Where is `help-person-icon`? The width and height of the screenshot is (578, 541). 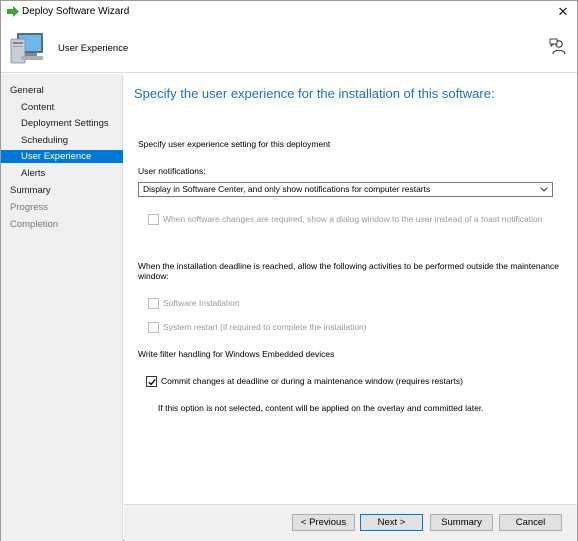 help-person-icon is located at coordinates (558, 47).